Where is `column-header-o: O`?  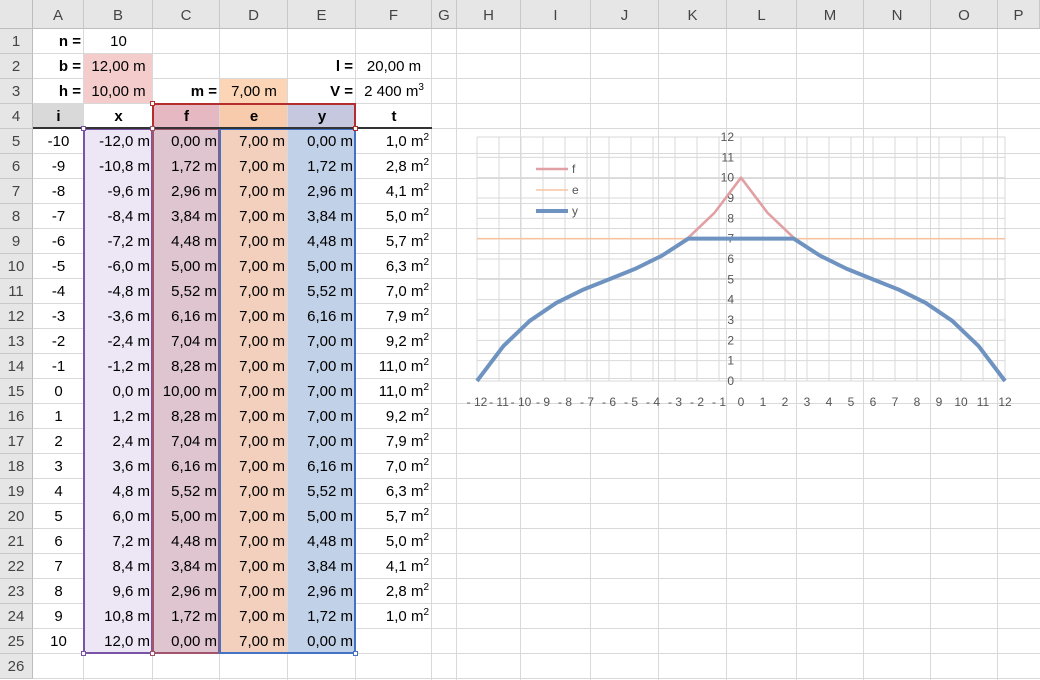 column-header-o: O is located at coordinates (964, 14).